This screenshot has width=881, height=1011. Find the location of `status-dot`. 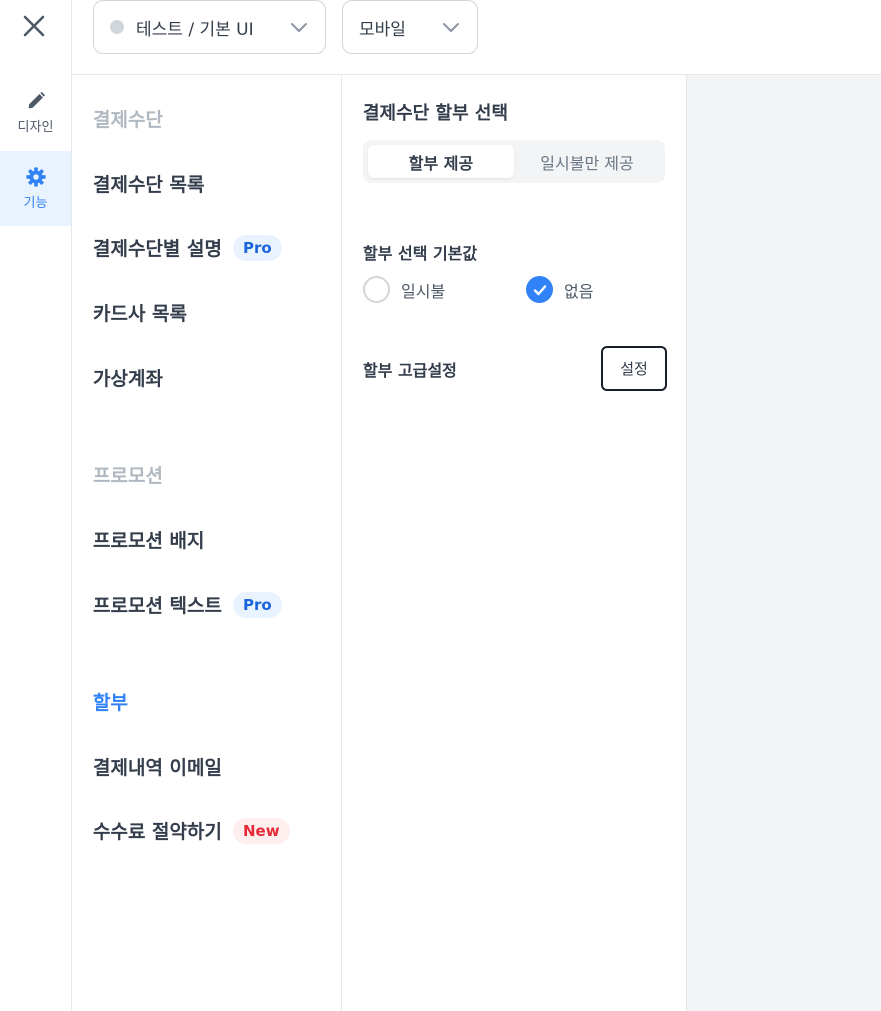

status-dot is located at coordinates (117, 27).